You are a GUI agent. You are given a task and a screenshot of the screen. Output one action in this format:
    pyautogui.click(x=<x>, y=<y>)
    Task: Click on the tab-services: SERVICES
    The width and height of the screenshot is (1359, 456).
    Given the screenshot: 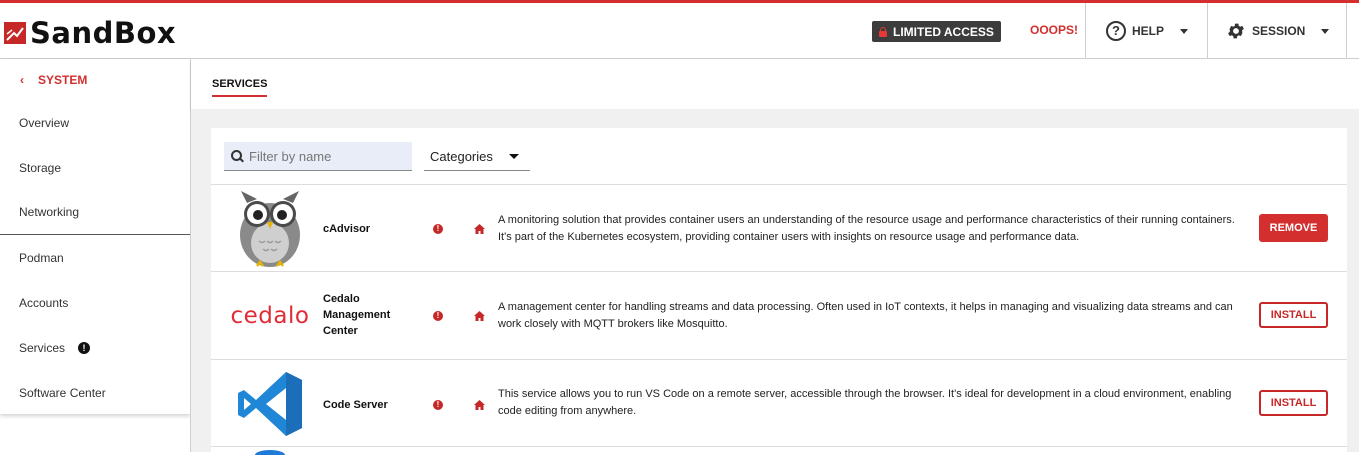 What is the action you would take?
    pyautogui.click(x=240, y=87)
    